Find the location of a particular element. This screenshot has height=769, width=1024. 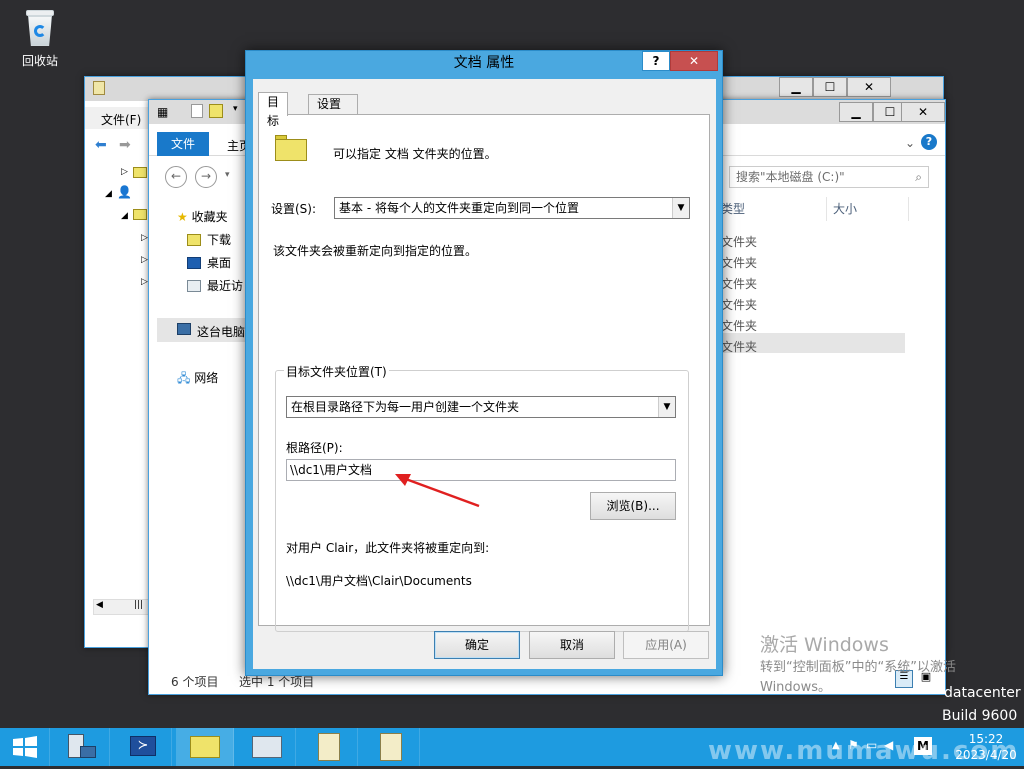

forward-arrow-icon: ➡ is located at coordinates (125, 145).